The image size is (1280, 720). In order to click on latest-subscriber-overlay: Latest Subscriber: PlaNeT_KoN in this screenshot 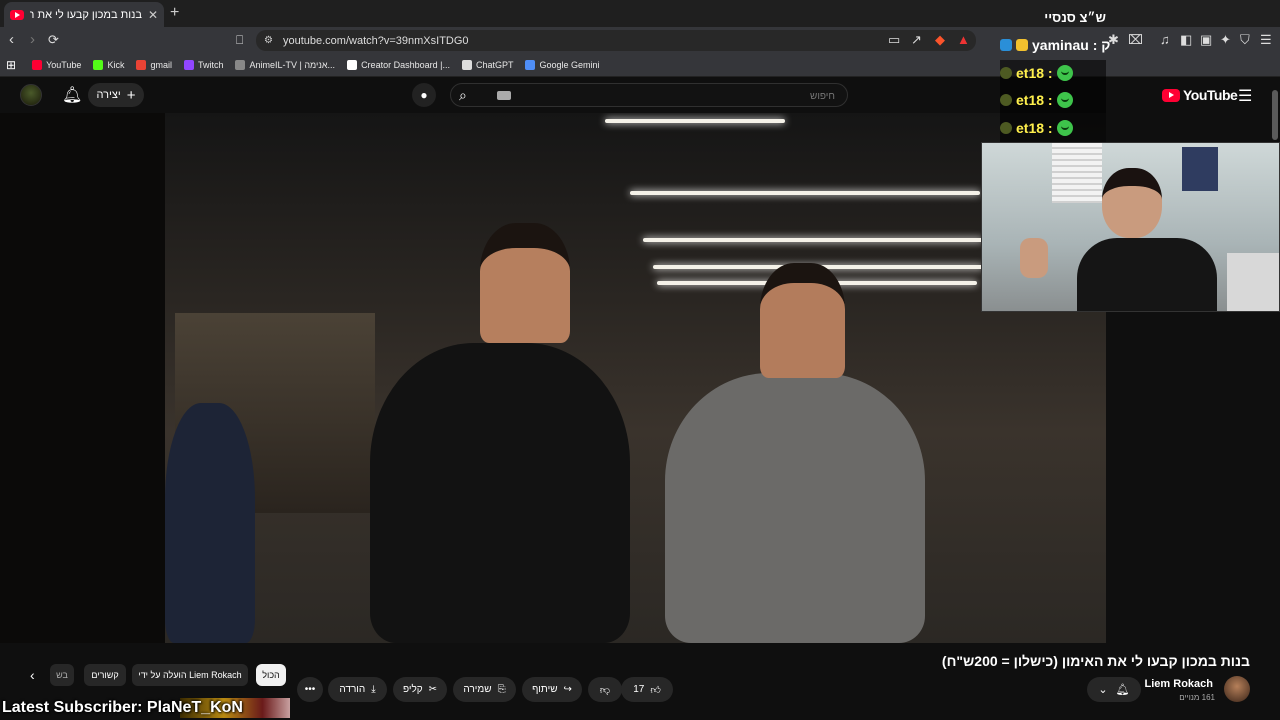, I will do `click(122, 707)`.